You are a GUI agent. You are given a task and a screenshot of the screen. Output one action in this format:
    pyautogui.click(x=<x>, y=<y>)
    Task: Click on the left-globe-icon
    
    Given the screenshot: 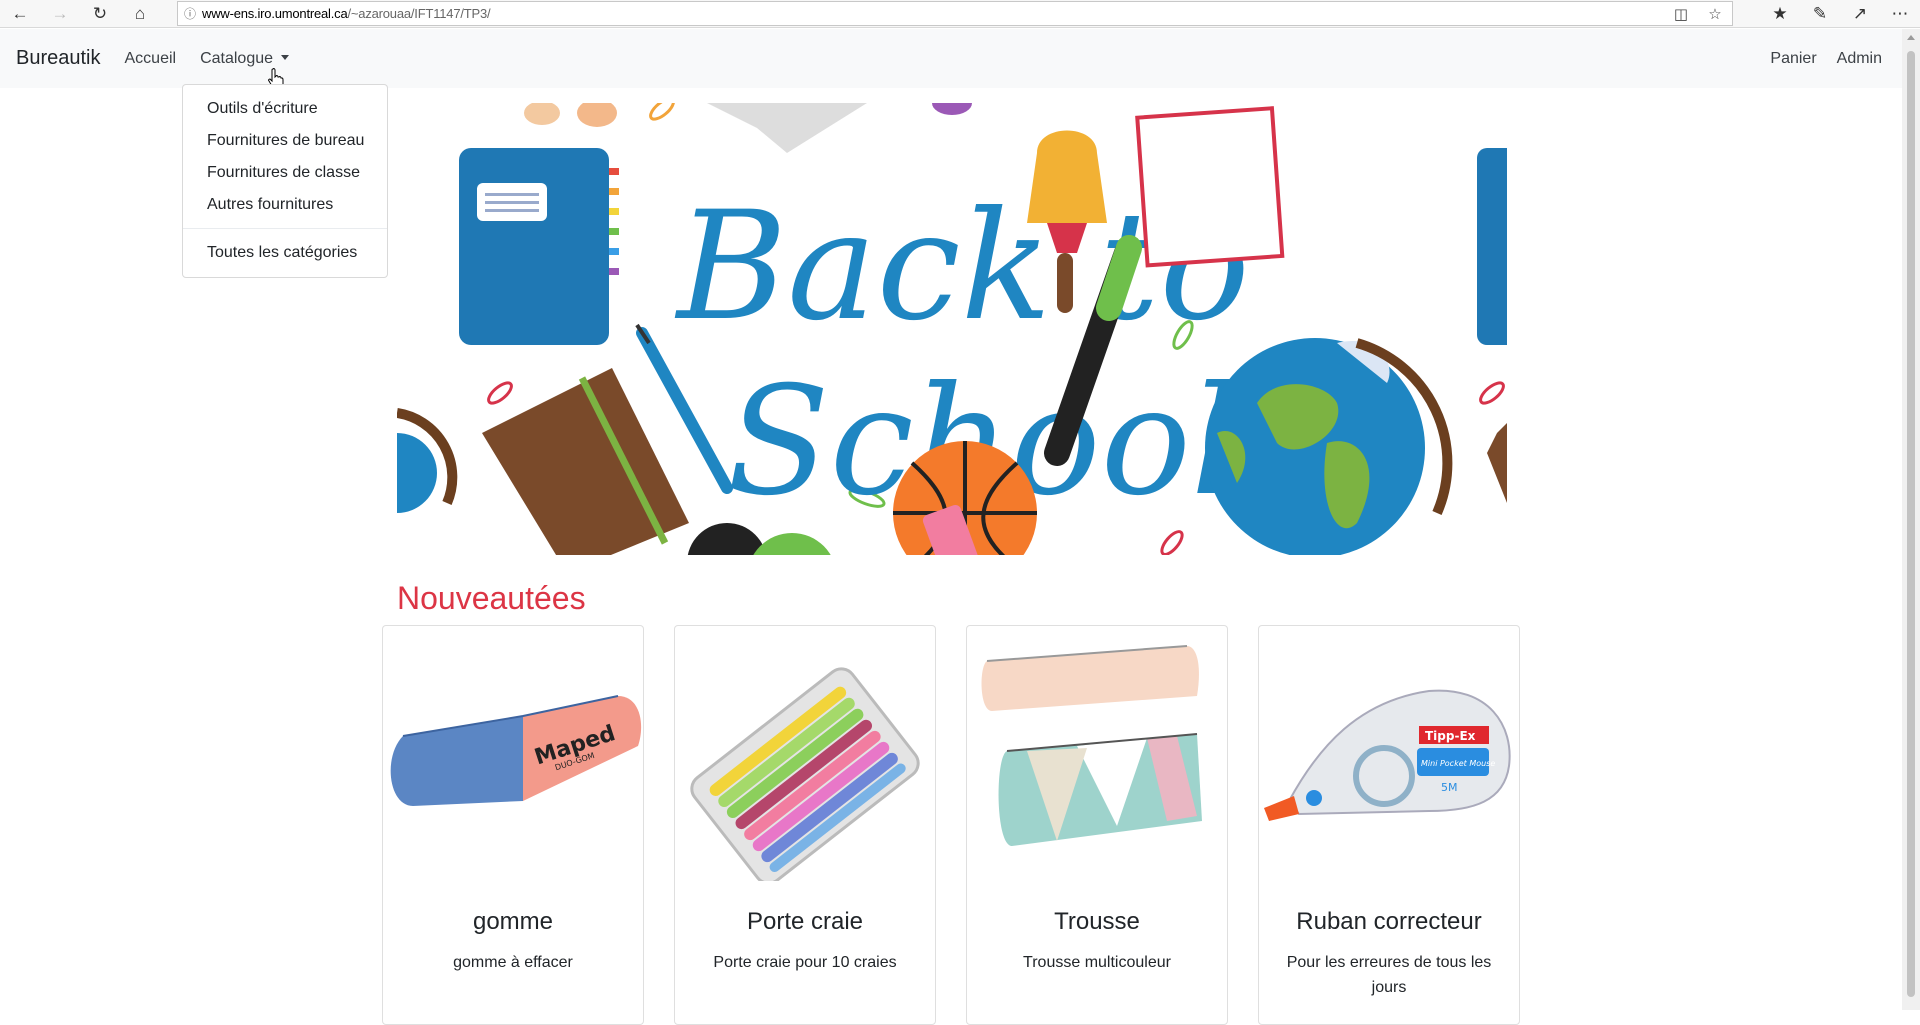 What is the action you would take?
    pyautogui.click(x=427, y=460)
    